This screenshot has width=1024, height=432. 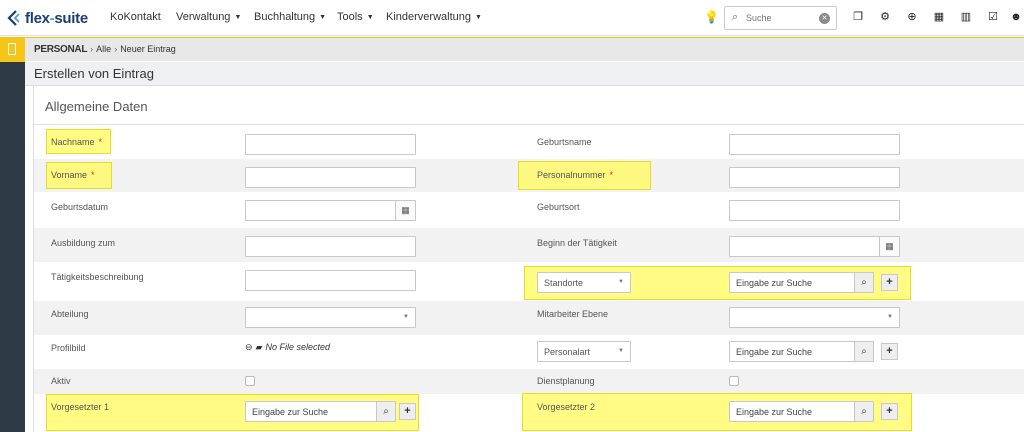 I want to click on taetigkeitsbeschreibung-input, so click(x=330, y=280).